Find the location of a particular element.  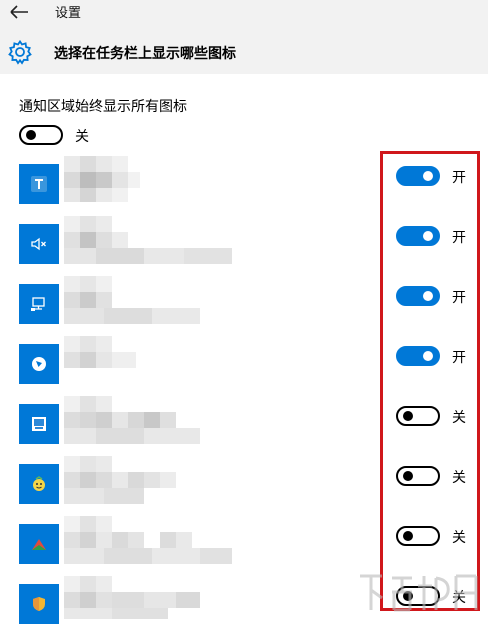

page-header: 选择在任务栏上显示哪些图标 is located at coordinates (244, 54).